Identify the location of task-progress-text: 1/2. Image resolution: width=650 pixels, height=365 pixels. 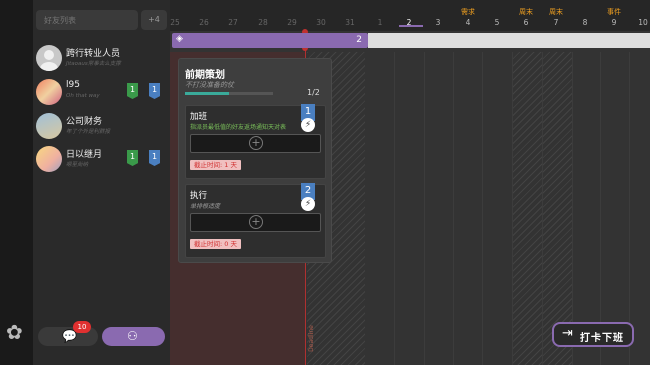
(313, 92).